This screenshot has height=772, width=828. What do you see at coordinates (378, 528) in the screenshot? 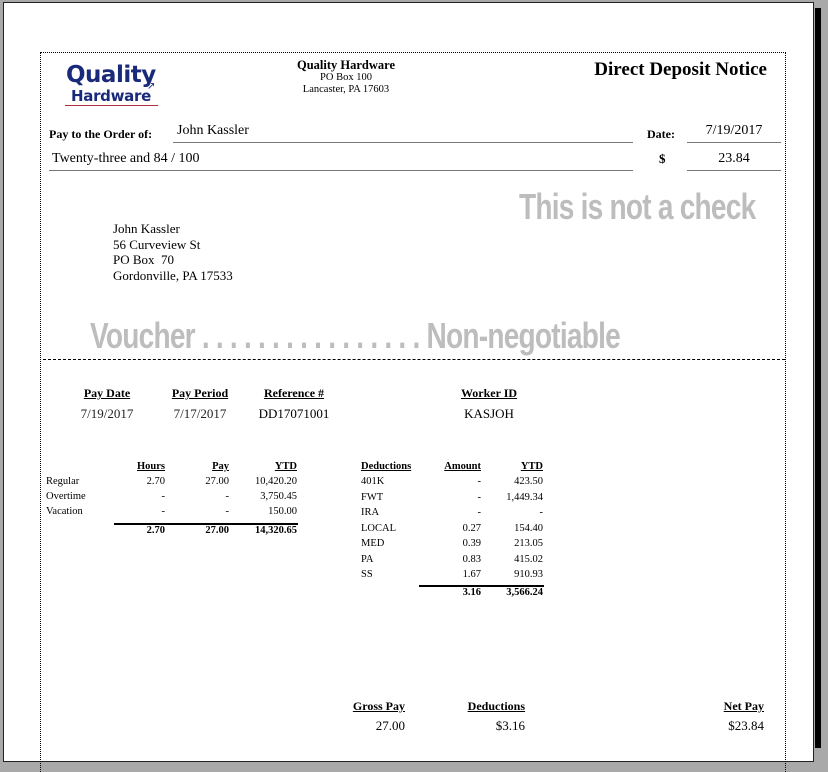
I see `deduction-label: LOCAL` at bounding box center [378, 528].